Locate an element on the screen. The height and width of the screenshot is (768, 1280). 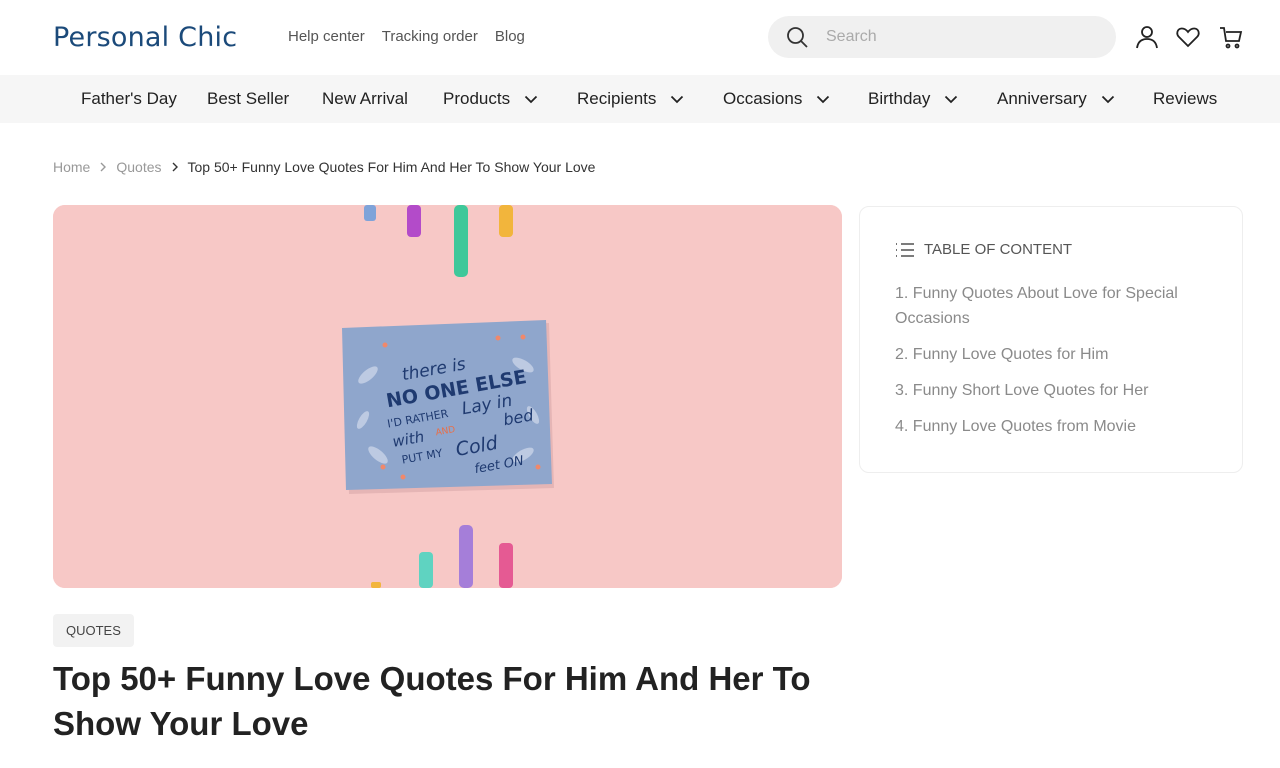
nav-item-best-seller: Best Seller is located at coordinates (248, 99).